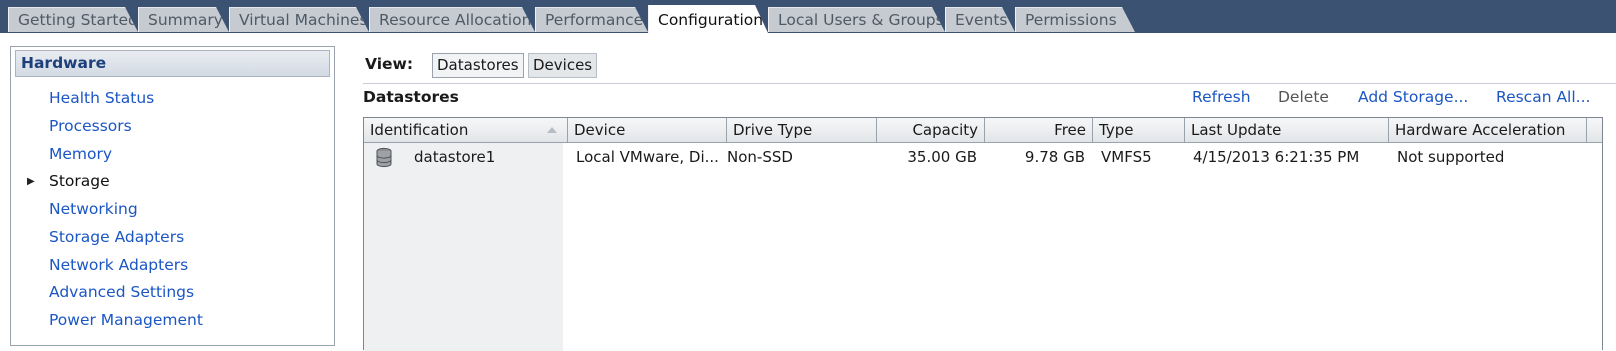  I want to click on view-label: View:, so click(389, 64).